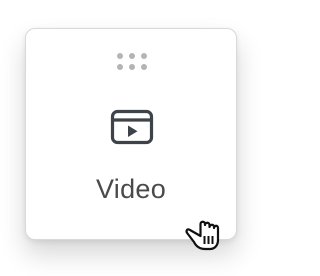  I want to click on block-label: Video, so click(131, 189).